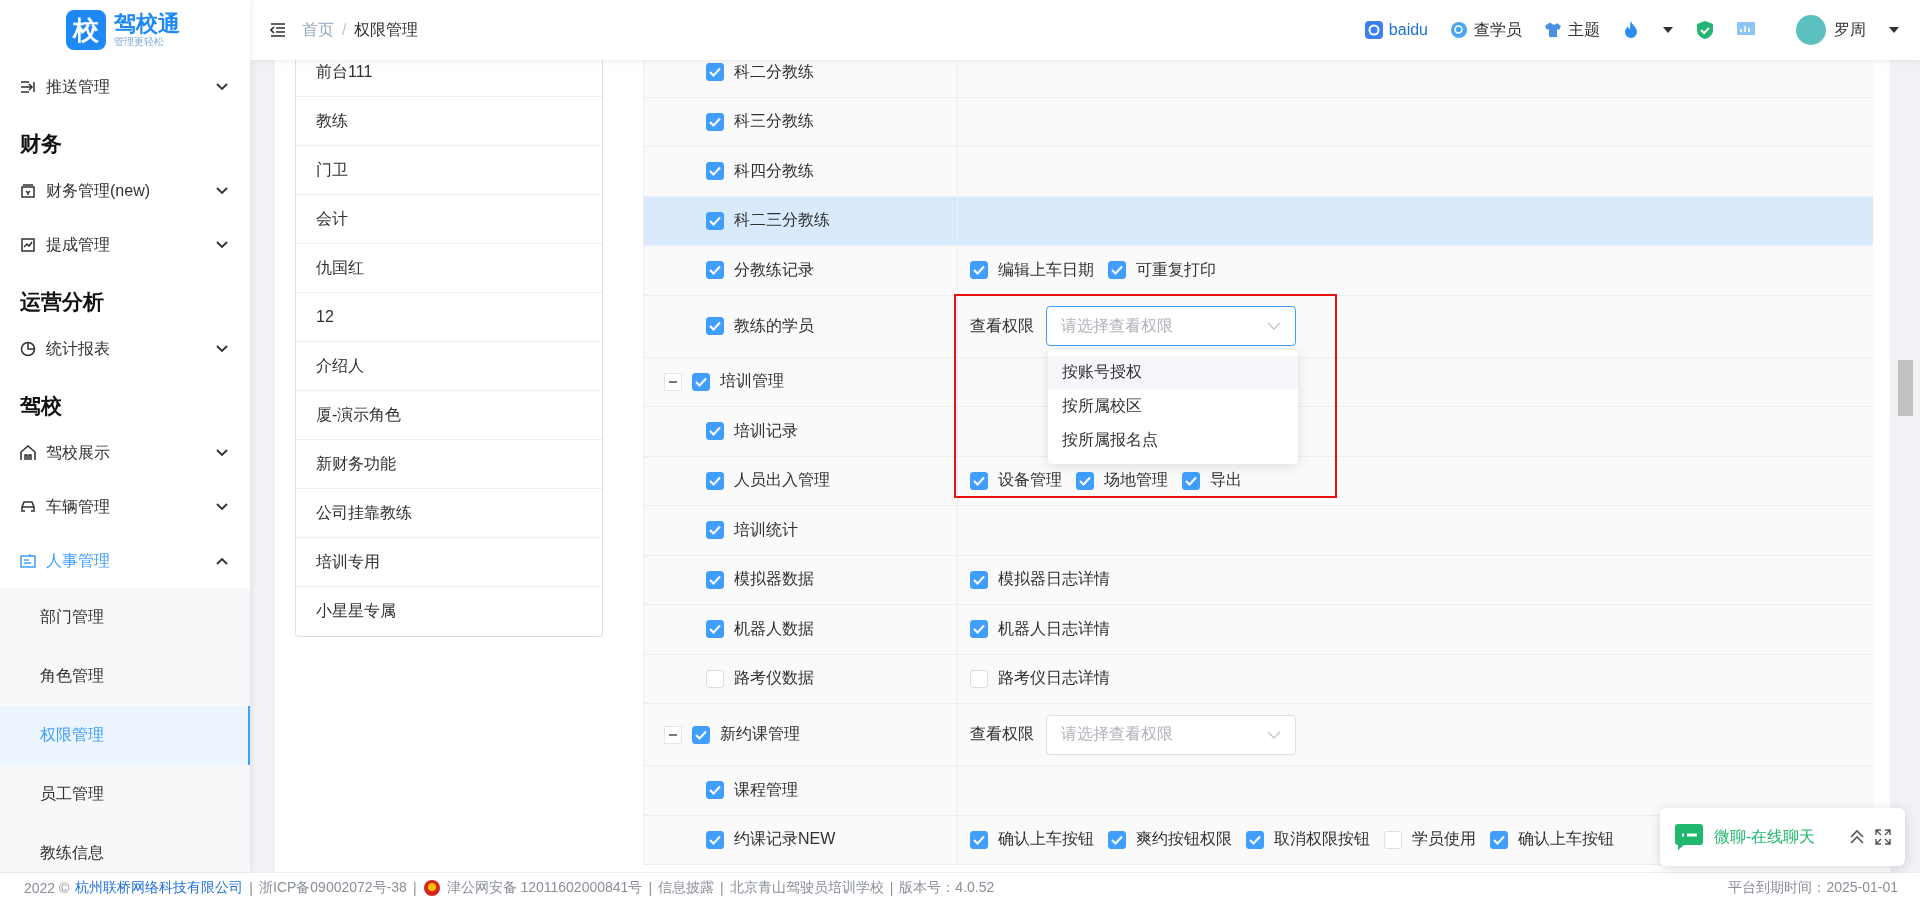 This screenshot has height=902, width=1920. Describe the element at coordinates (159, 887) in the screenshot. I see `company-link: 杭州联桥网络科技有限公司` at that location.